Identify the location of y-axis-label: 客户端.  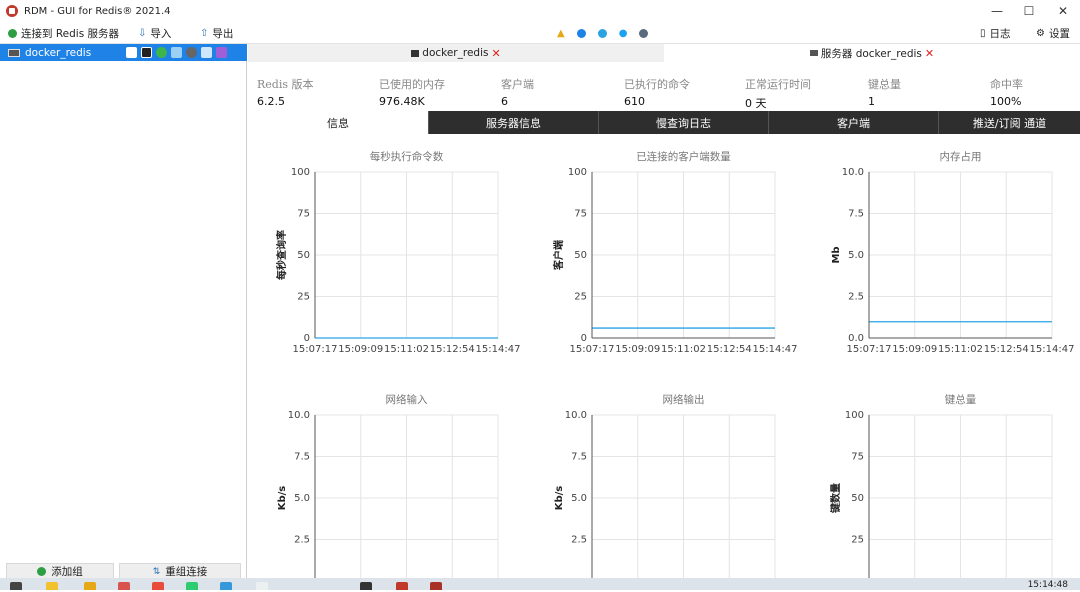
(558, 255).